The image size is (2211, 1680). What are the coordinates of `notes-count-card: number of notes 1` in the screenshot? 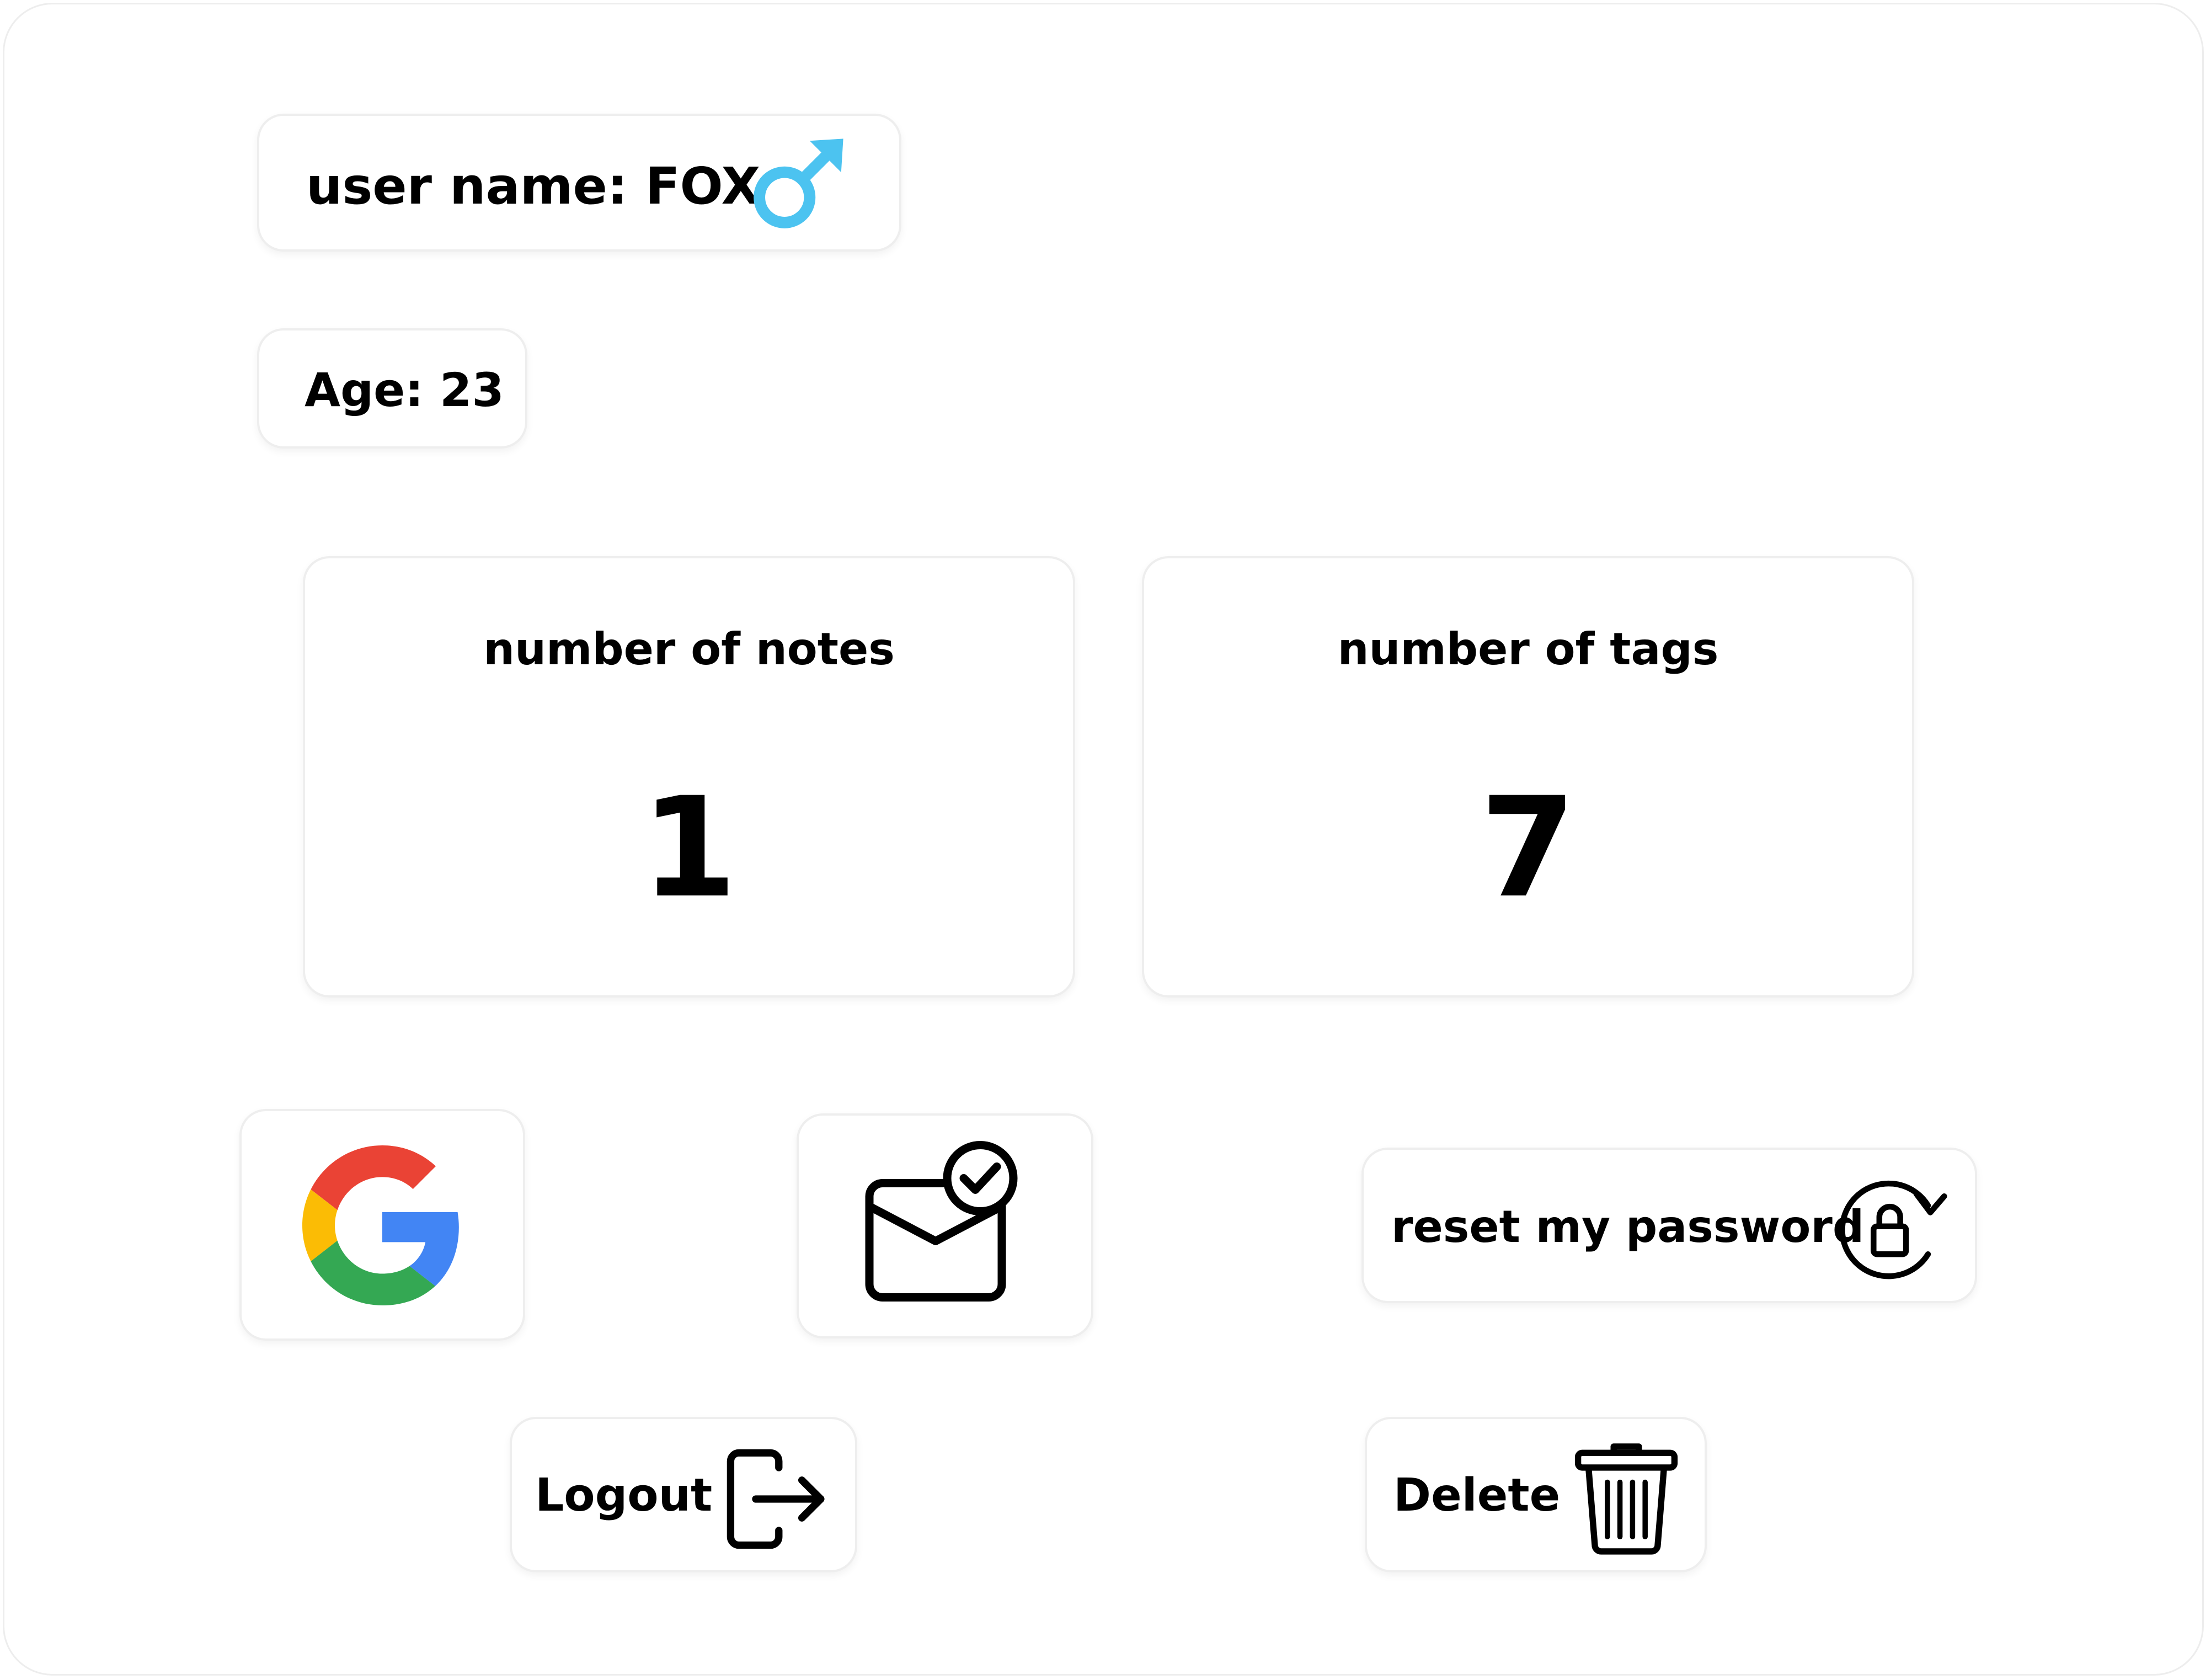 It's located at (689, 777).